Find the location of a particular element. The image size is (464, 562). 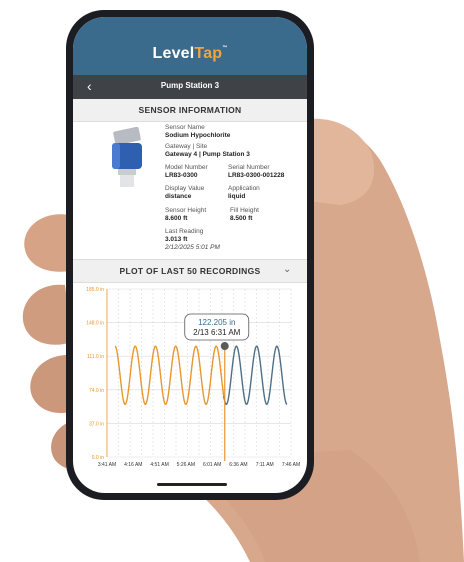

series-line-rest is located at coordinates (255, 375).